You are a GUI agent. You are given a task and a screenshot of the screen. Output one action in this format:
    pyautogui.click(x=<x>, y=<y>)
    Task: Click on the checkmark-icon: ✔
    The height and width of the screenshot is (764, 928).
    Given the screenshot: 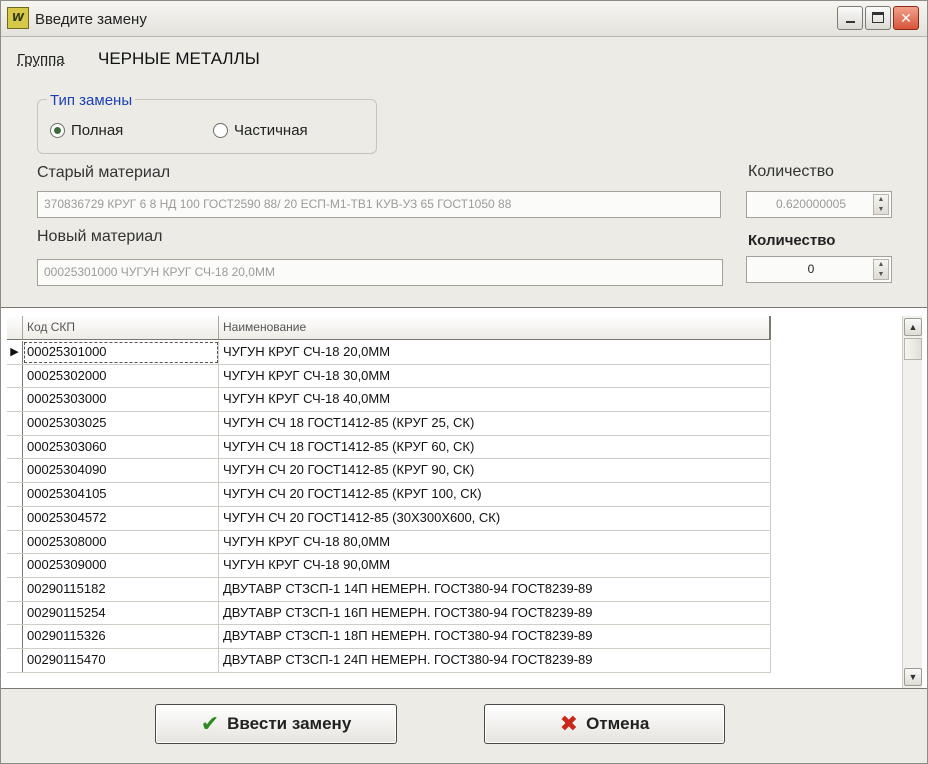 What is the action you would take?
    pyautogui.click(x=210, y=723)
    